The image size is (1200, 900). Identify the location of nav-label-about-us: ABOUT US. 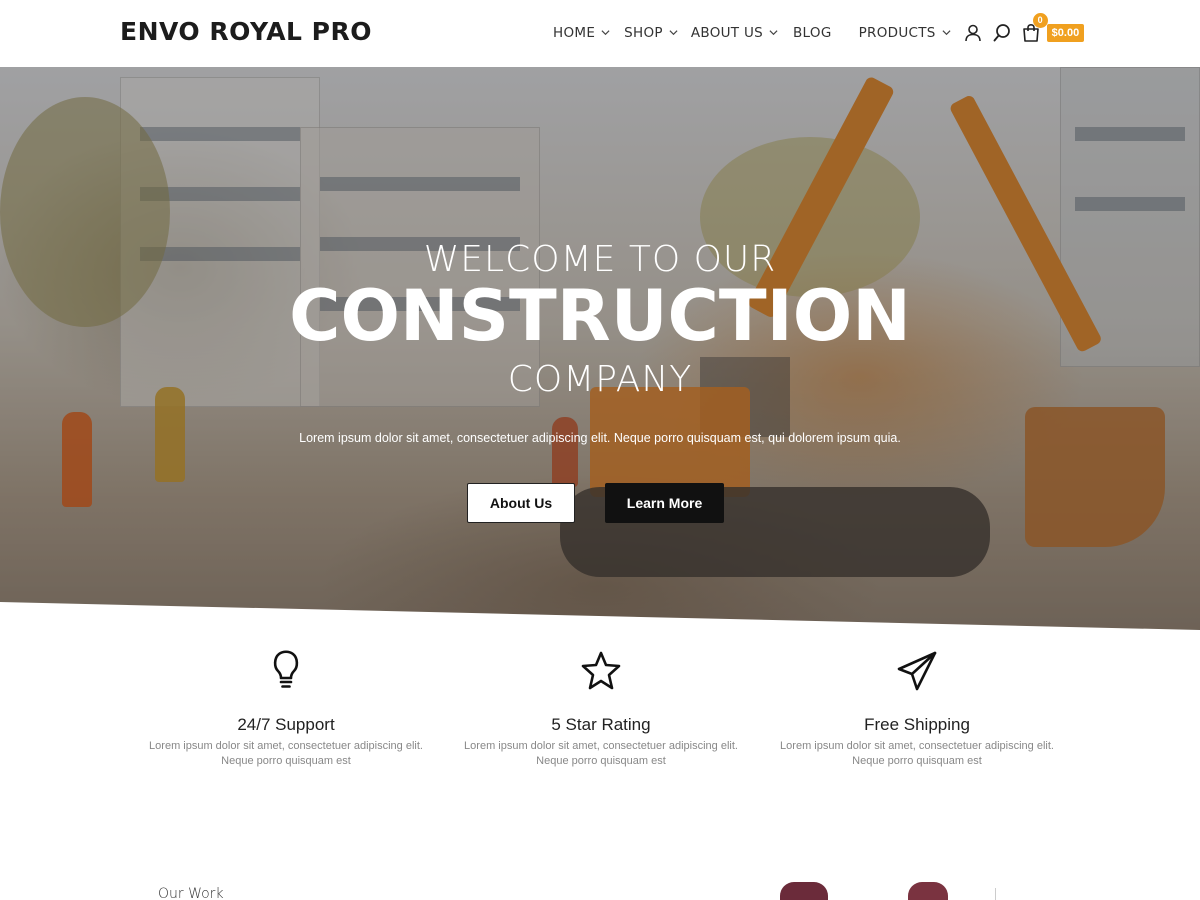
(726, 33).